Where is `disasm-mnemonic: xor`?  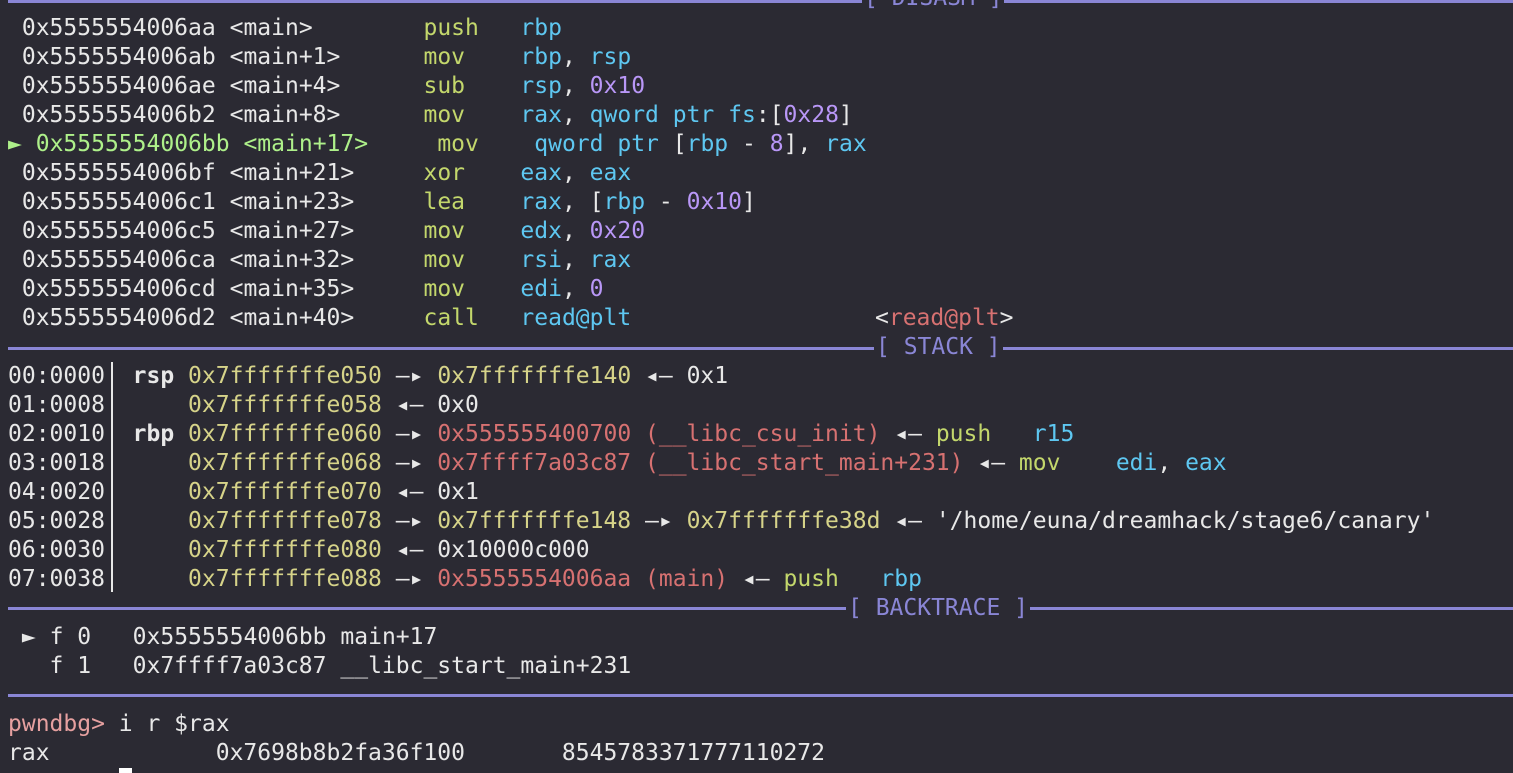 disasm-mnemonic: xor is located at coordinates (444, 173).